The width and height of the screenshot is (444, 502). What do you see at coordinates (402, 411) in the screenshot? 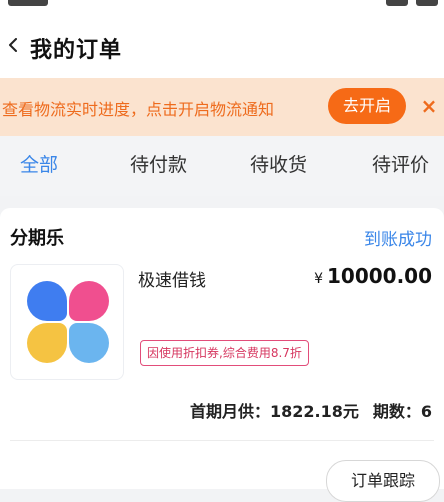
I see `installment-count: 期数：6` at bounding box center [402, 411].